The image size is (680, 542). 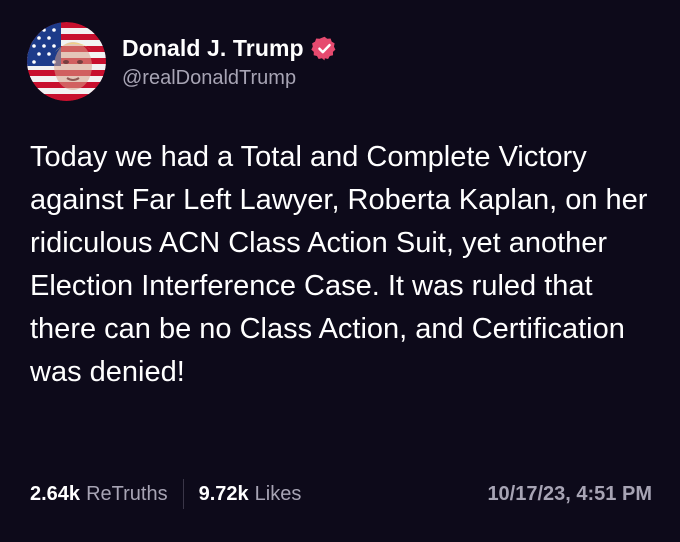 I want to click on display-name: Donald J. Trump, so click(x=213, y=48).